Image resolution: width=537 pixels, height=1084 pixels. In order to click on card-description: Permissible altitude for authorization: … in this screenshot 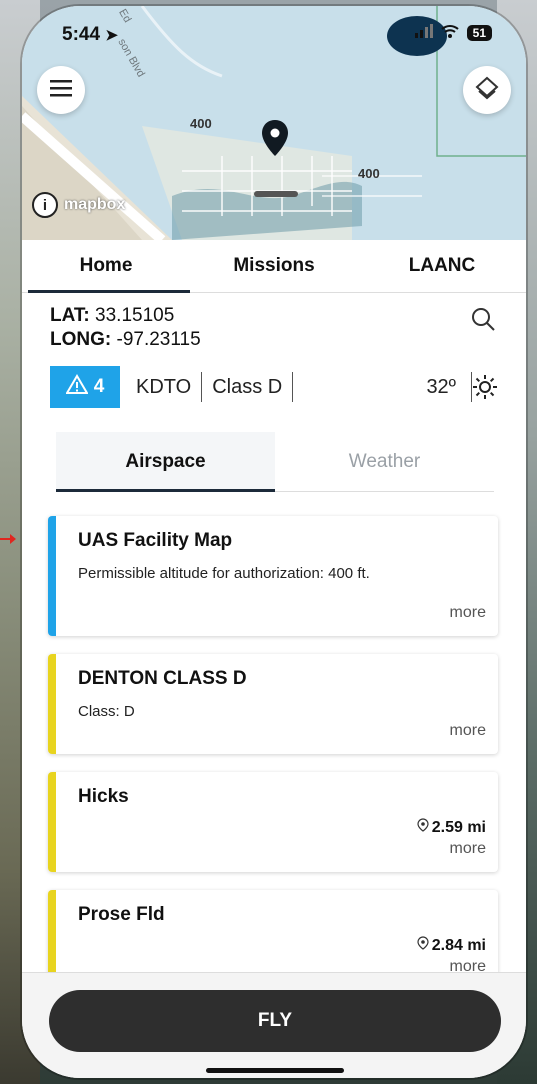, I will do `click(224, 573)`.